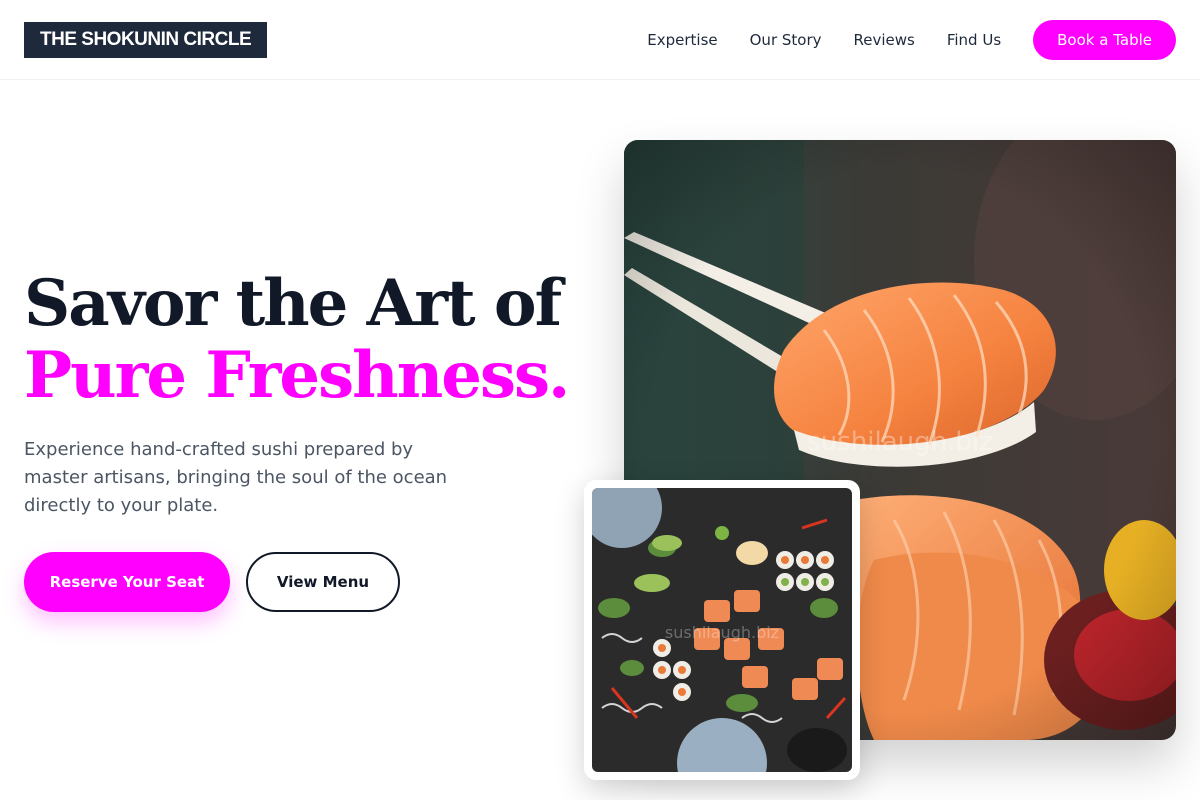 Image resolution: width=1200 pixels, height=800 pixels. What do you see at coordinates (323, 582) in the screenshot?
I see `view-menu-button: View Menu` at bounding box center [323, 582].